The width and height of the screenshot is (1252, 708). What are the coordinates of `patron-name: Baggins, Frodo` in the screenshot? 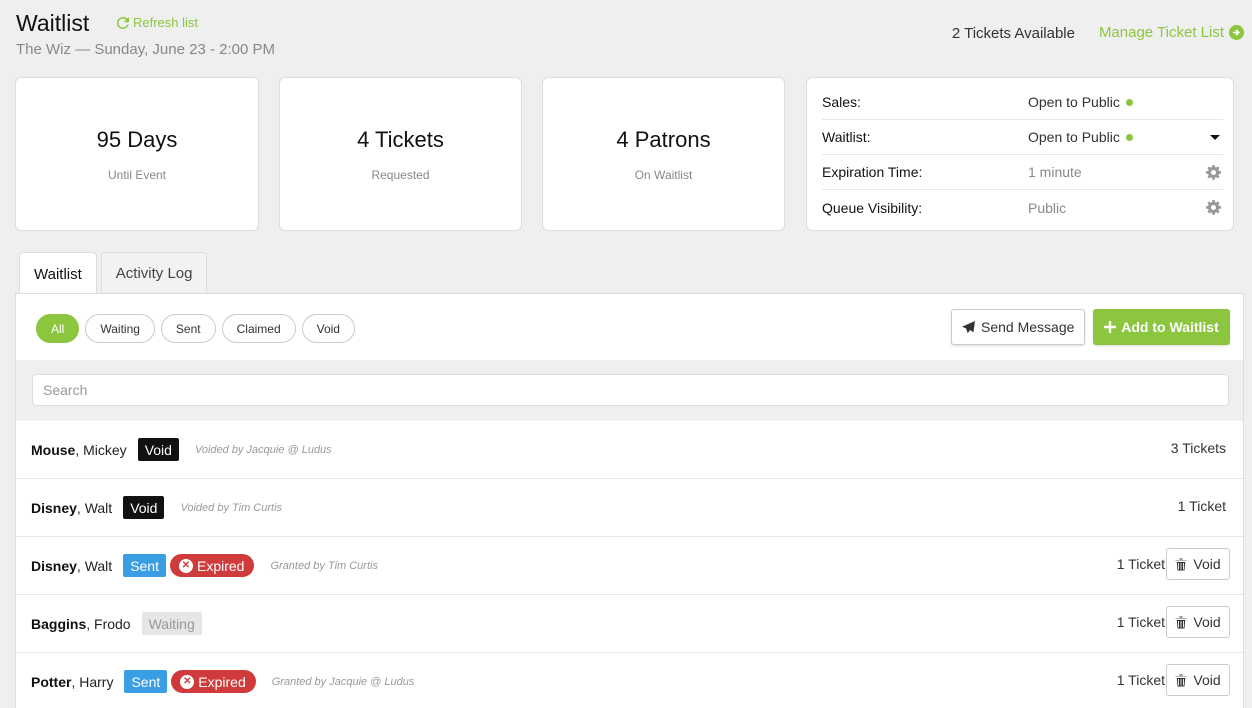 It's located at (81, 624).